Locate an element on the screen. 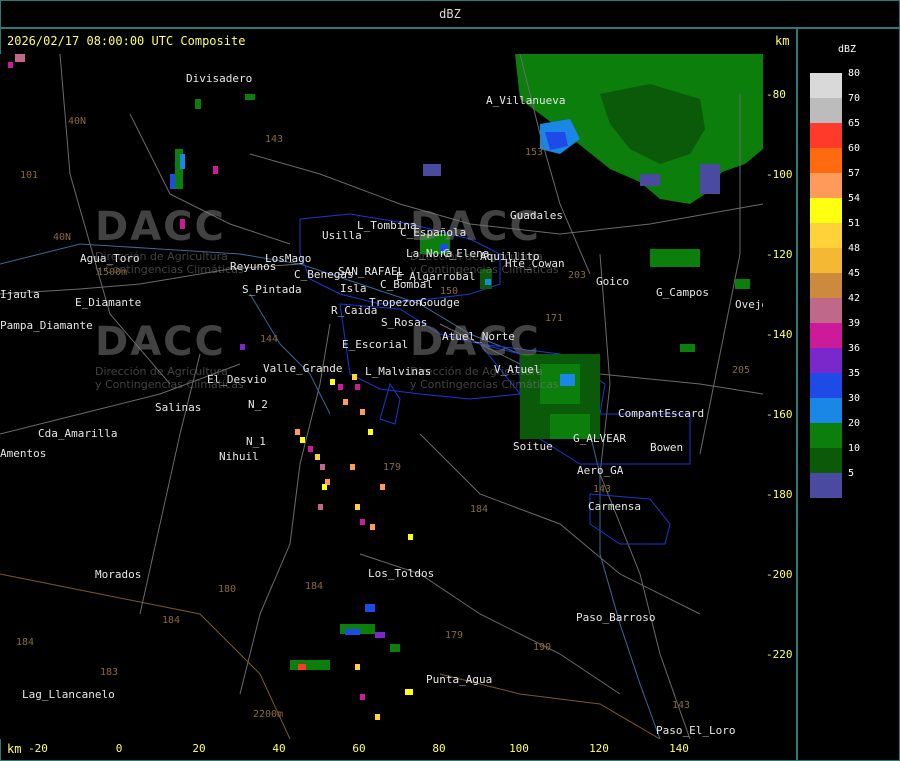 The height and width of the screenshot is (761, 900). place-label: Carmensa is located at coordinates (614, 506).